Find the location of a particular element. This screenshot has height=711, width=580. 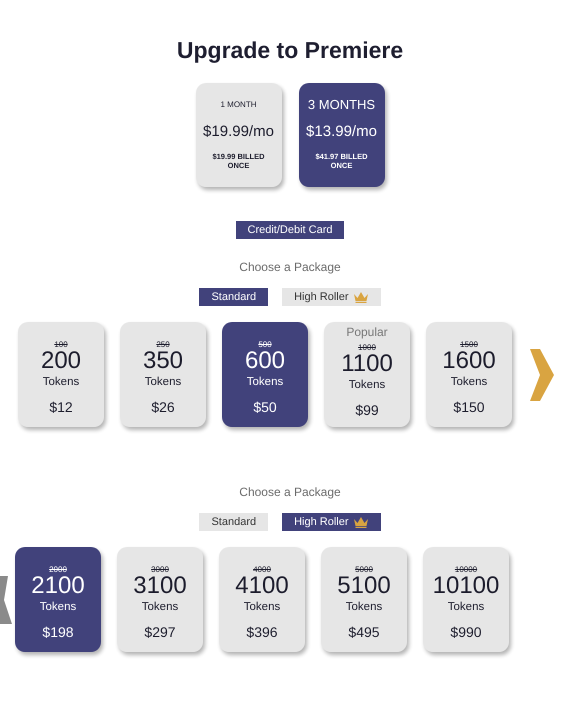

token-amount: 1600 is located at coordinates (469, 361).